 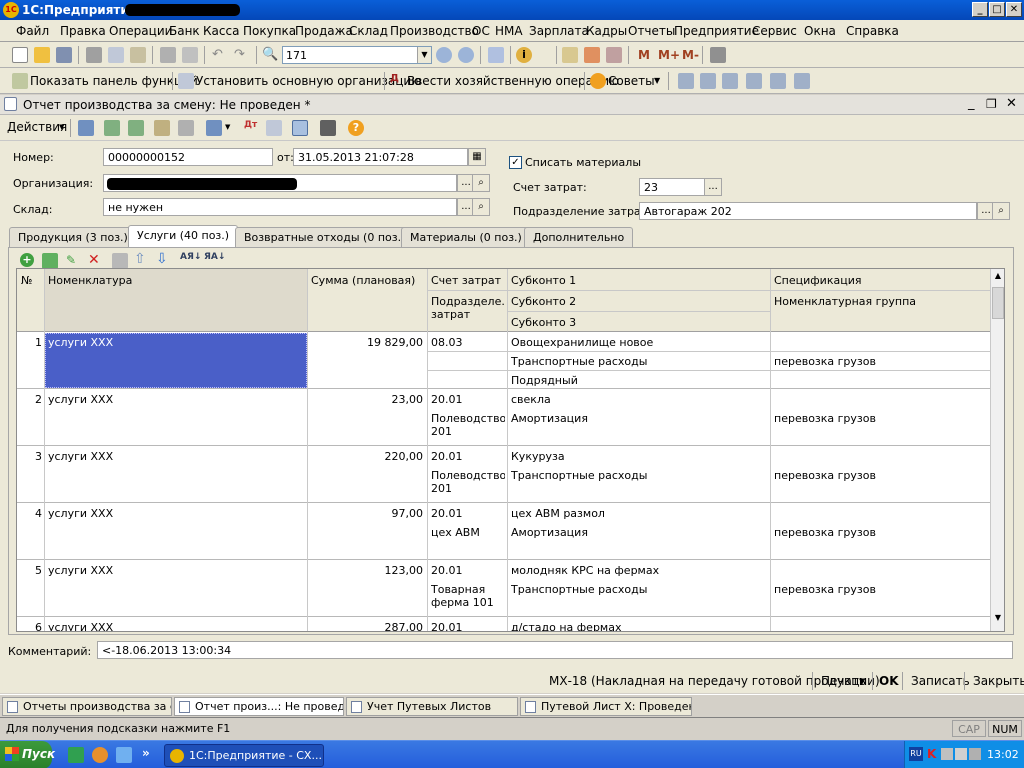 What do you see at coordinates (29, 342) in the screenshot?
I see `row-number: 1` at bounding box center [29, 342].